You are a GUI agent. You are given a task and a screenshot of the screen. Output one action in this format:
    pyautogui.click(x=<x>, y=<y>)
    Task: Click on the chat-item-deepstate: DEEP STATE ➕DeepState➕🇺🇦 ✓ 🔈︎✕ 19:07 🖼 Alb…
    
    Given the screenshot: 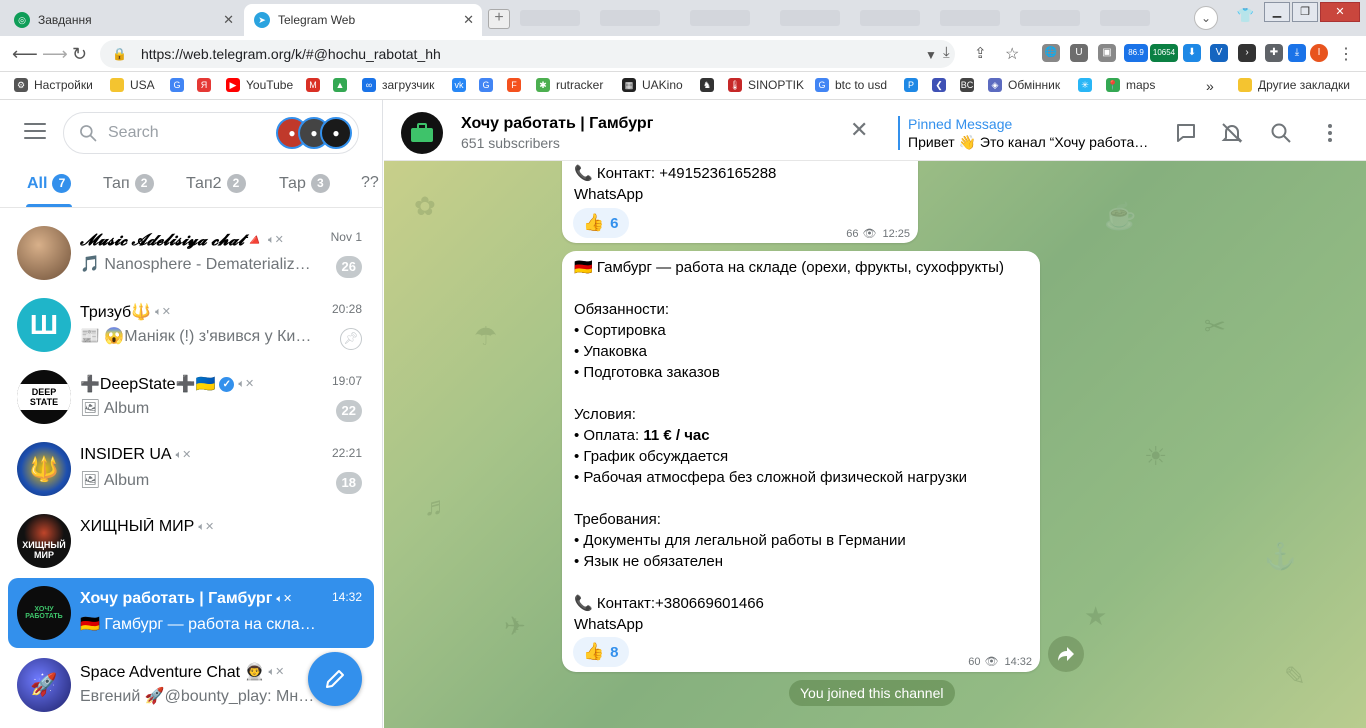 What is the action you would take?
    pyautogui.click(x=191, y=397)
    